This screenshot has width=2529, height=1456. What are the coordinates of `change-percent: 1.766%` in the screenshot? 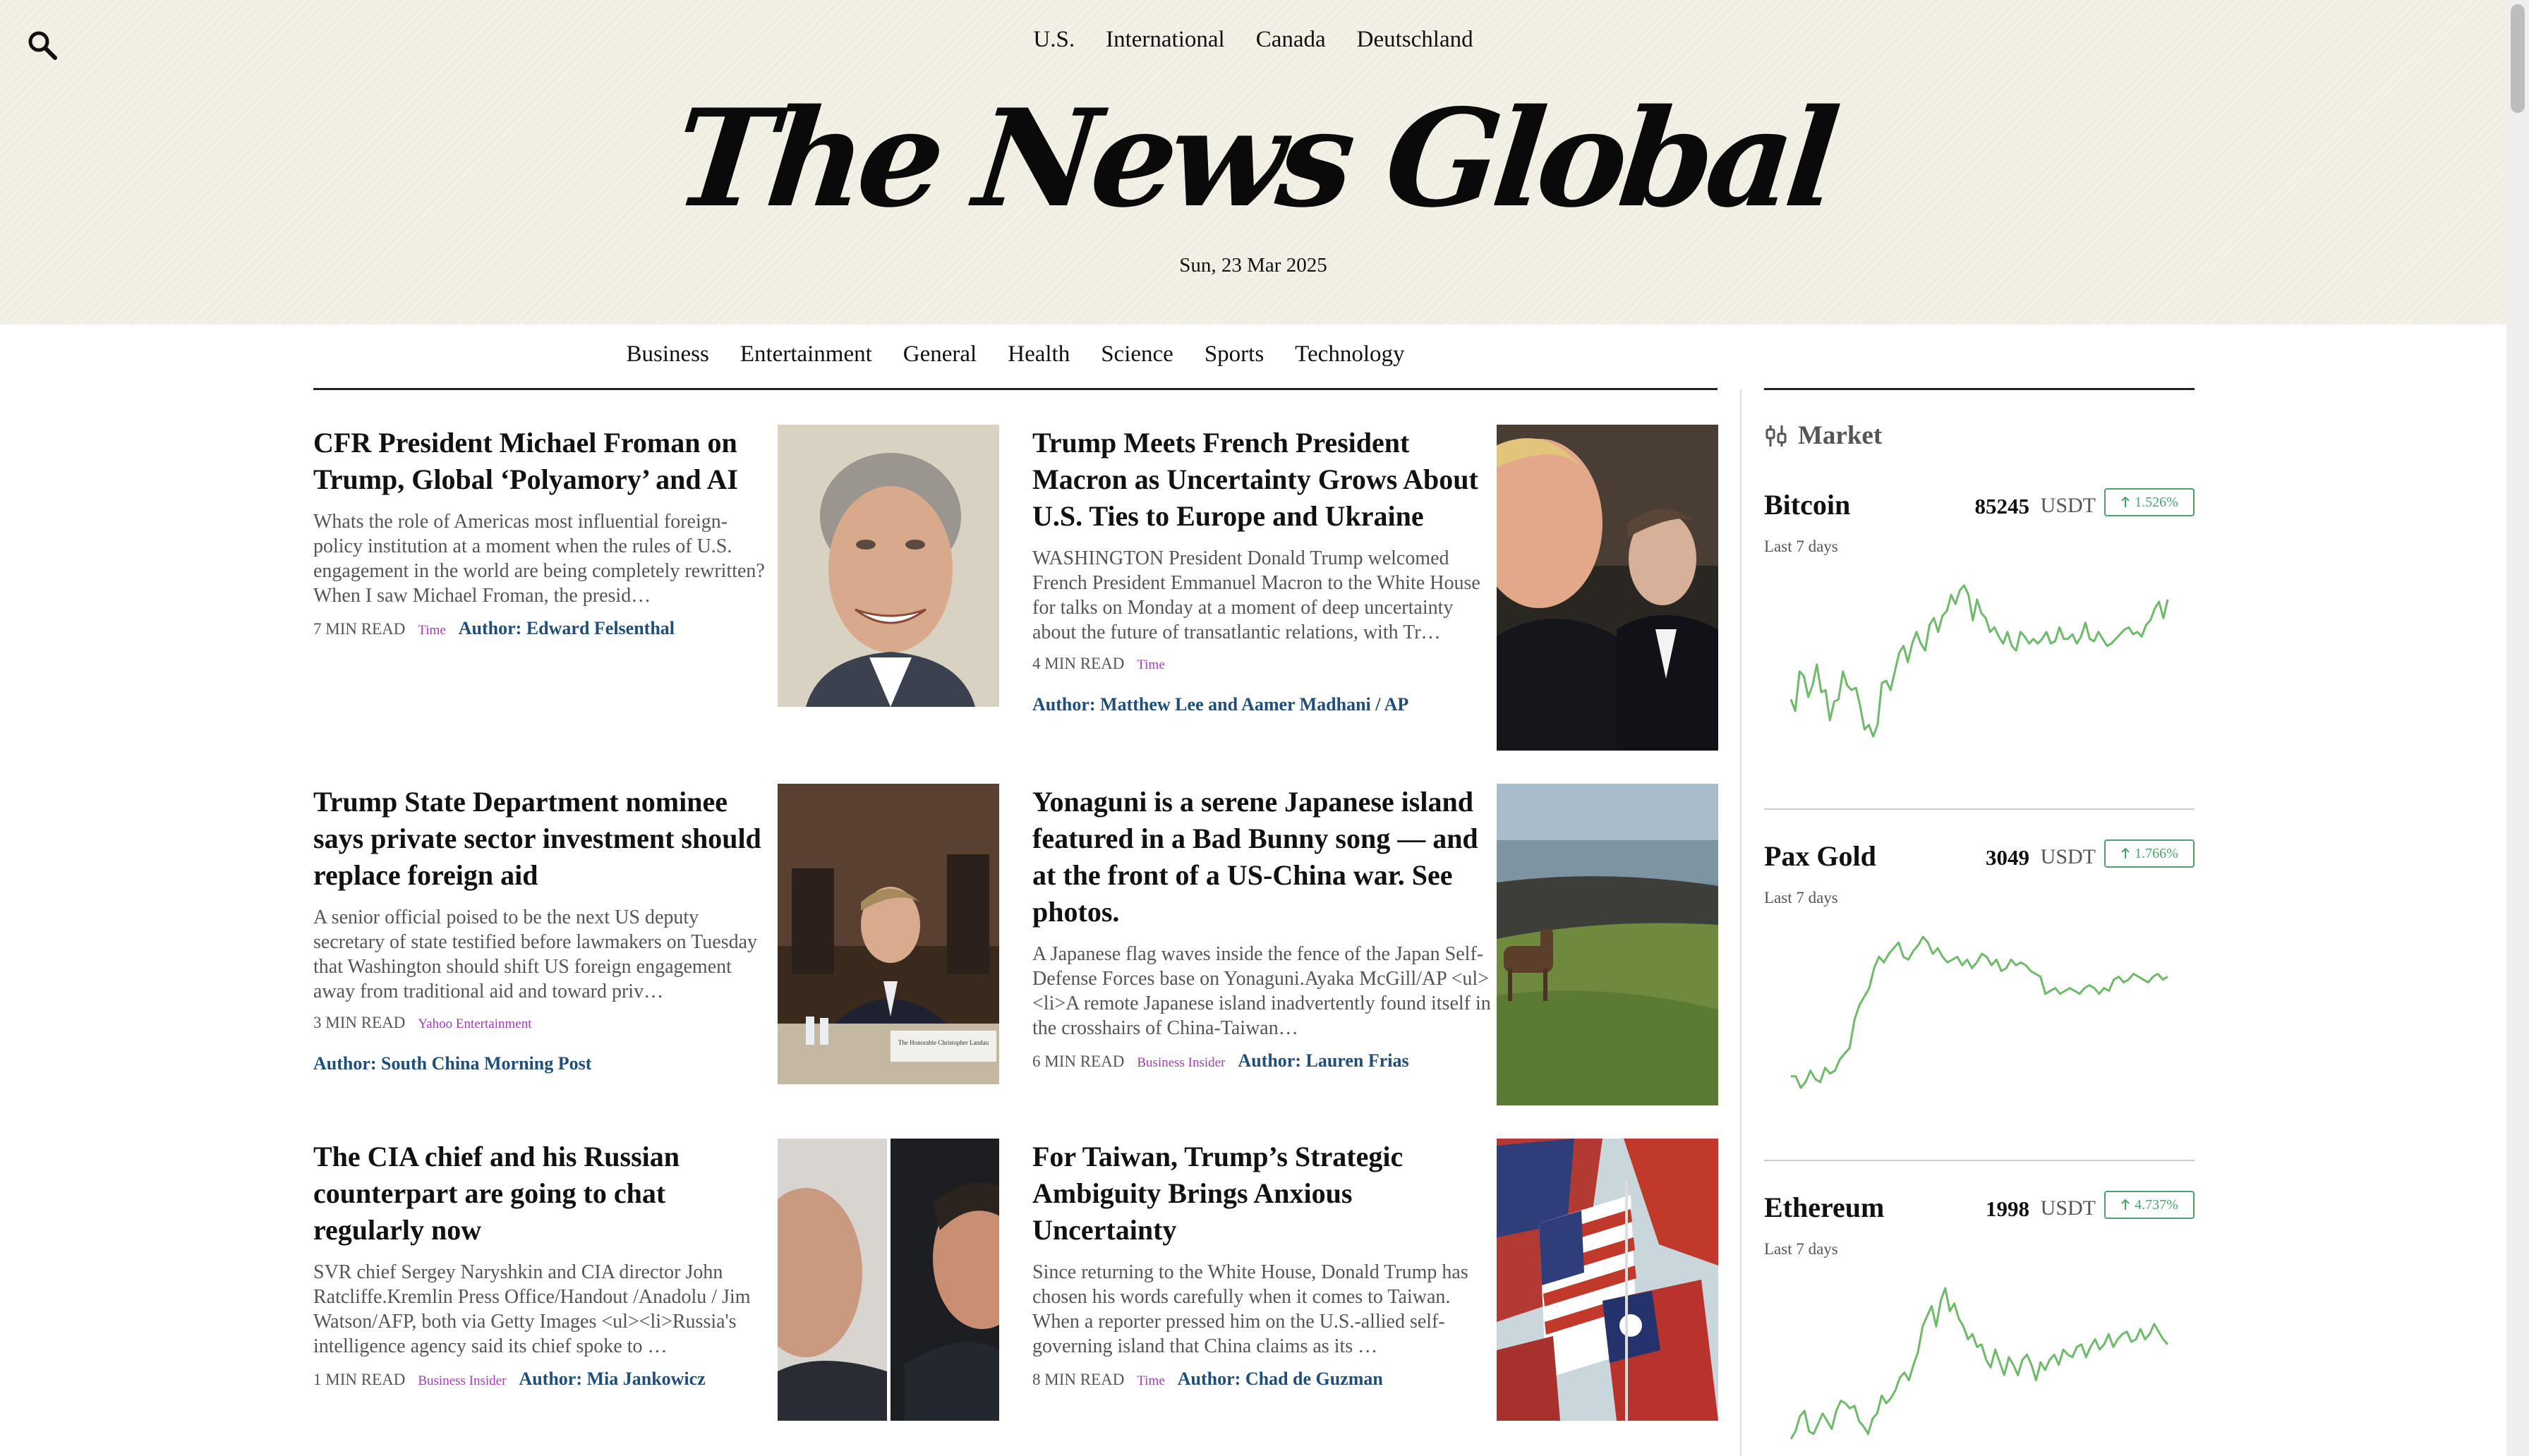 It's located at (2156, 853).